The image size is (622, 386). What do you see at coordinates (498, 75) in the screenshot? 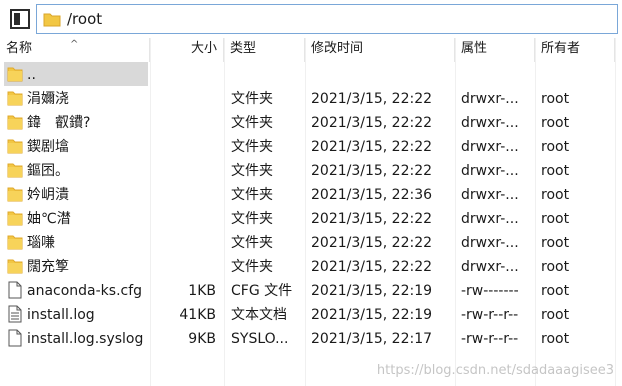
I see `file-attributes` at bounding box center [498, 75].